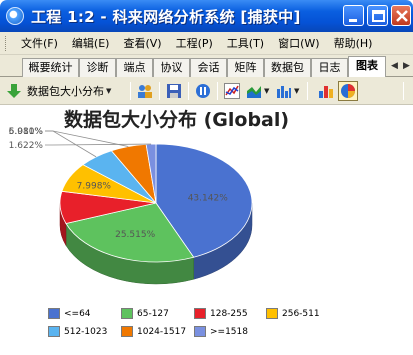  I want to click on tab-summary: 概要统计, so click(50, 67).